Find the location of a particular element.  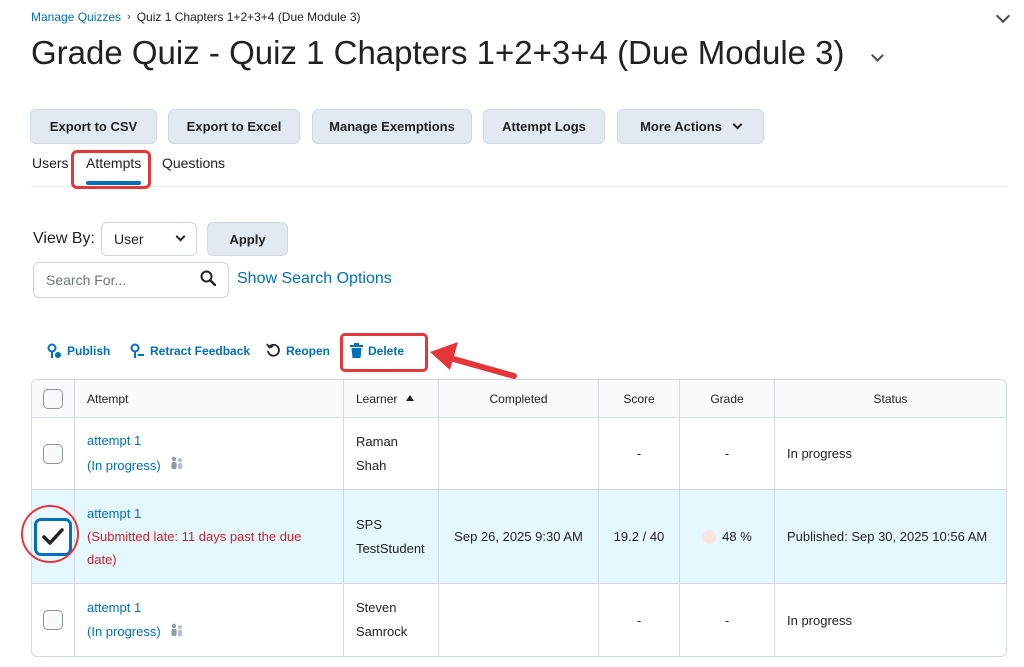

checkbox-highlight-circle is located at coordinates (50, 534).